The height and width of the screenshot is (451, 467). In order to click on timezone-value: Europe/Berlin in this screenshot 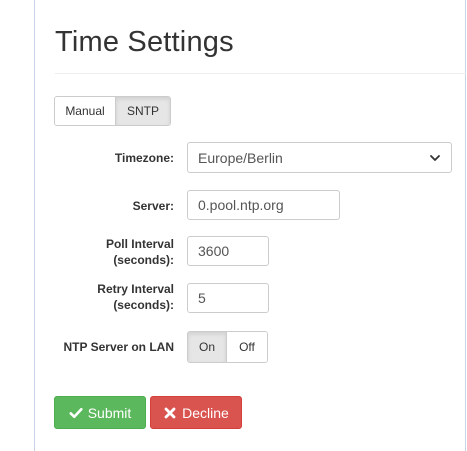, I will do `click(240, 157)`.